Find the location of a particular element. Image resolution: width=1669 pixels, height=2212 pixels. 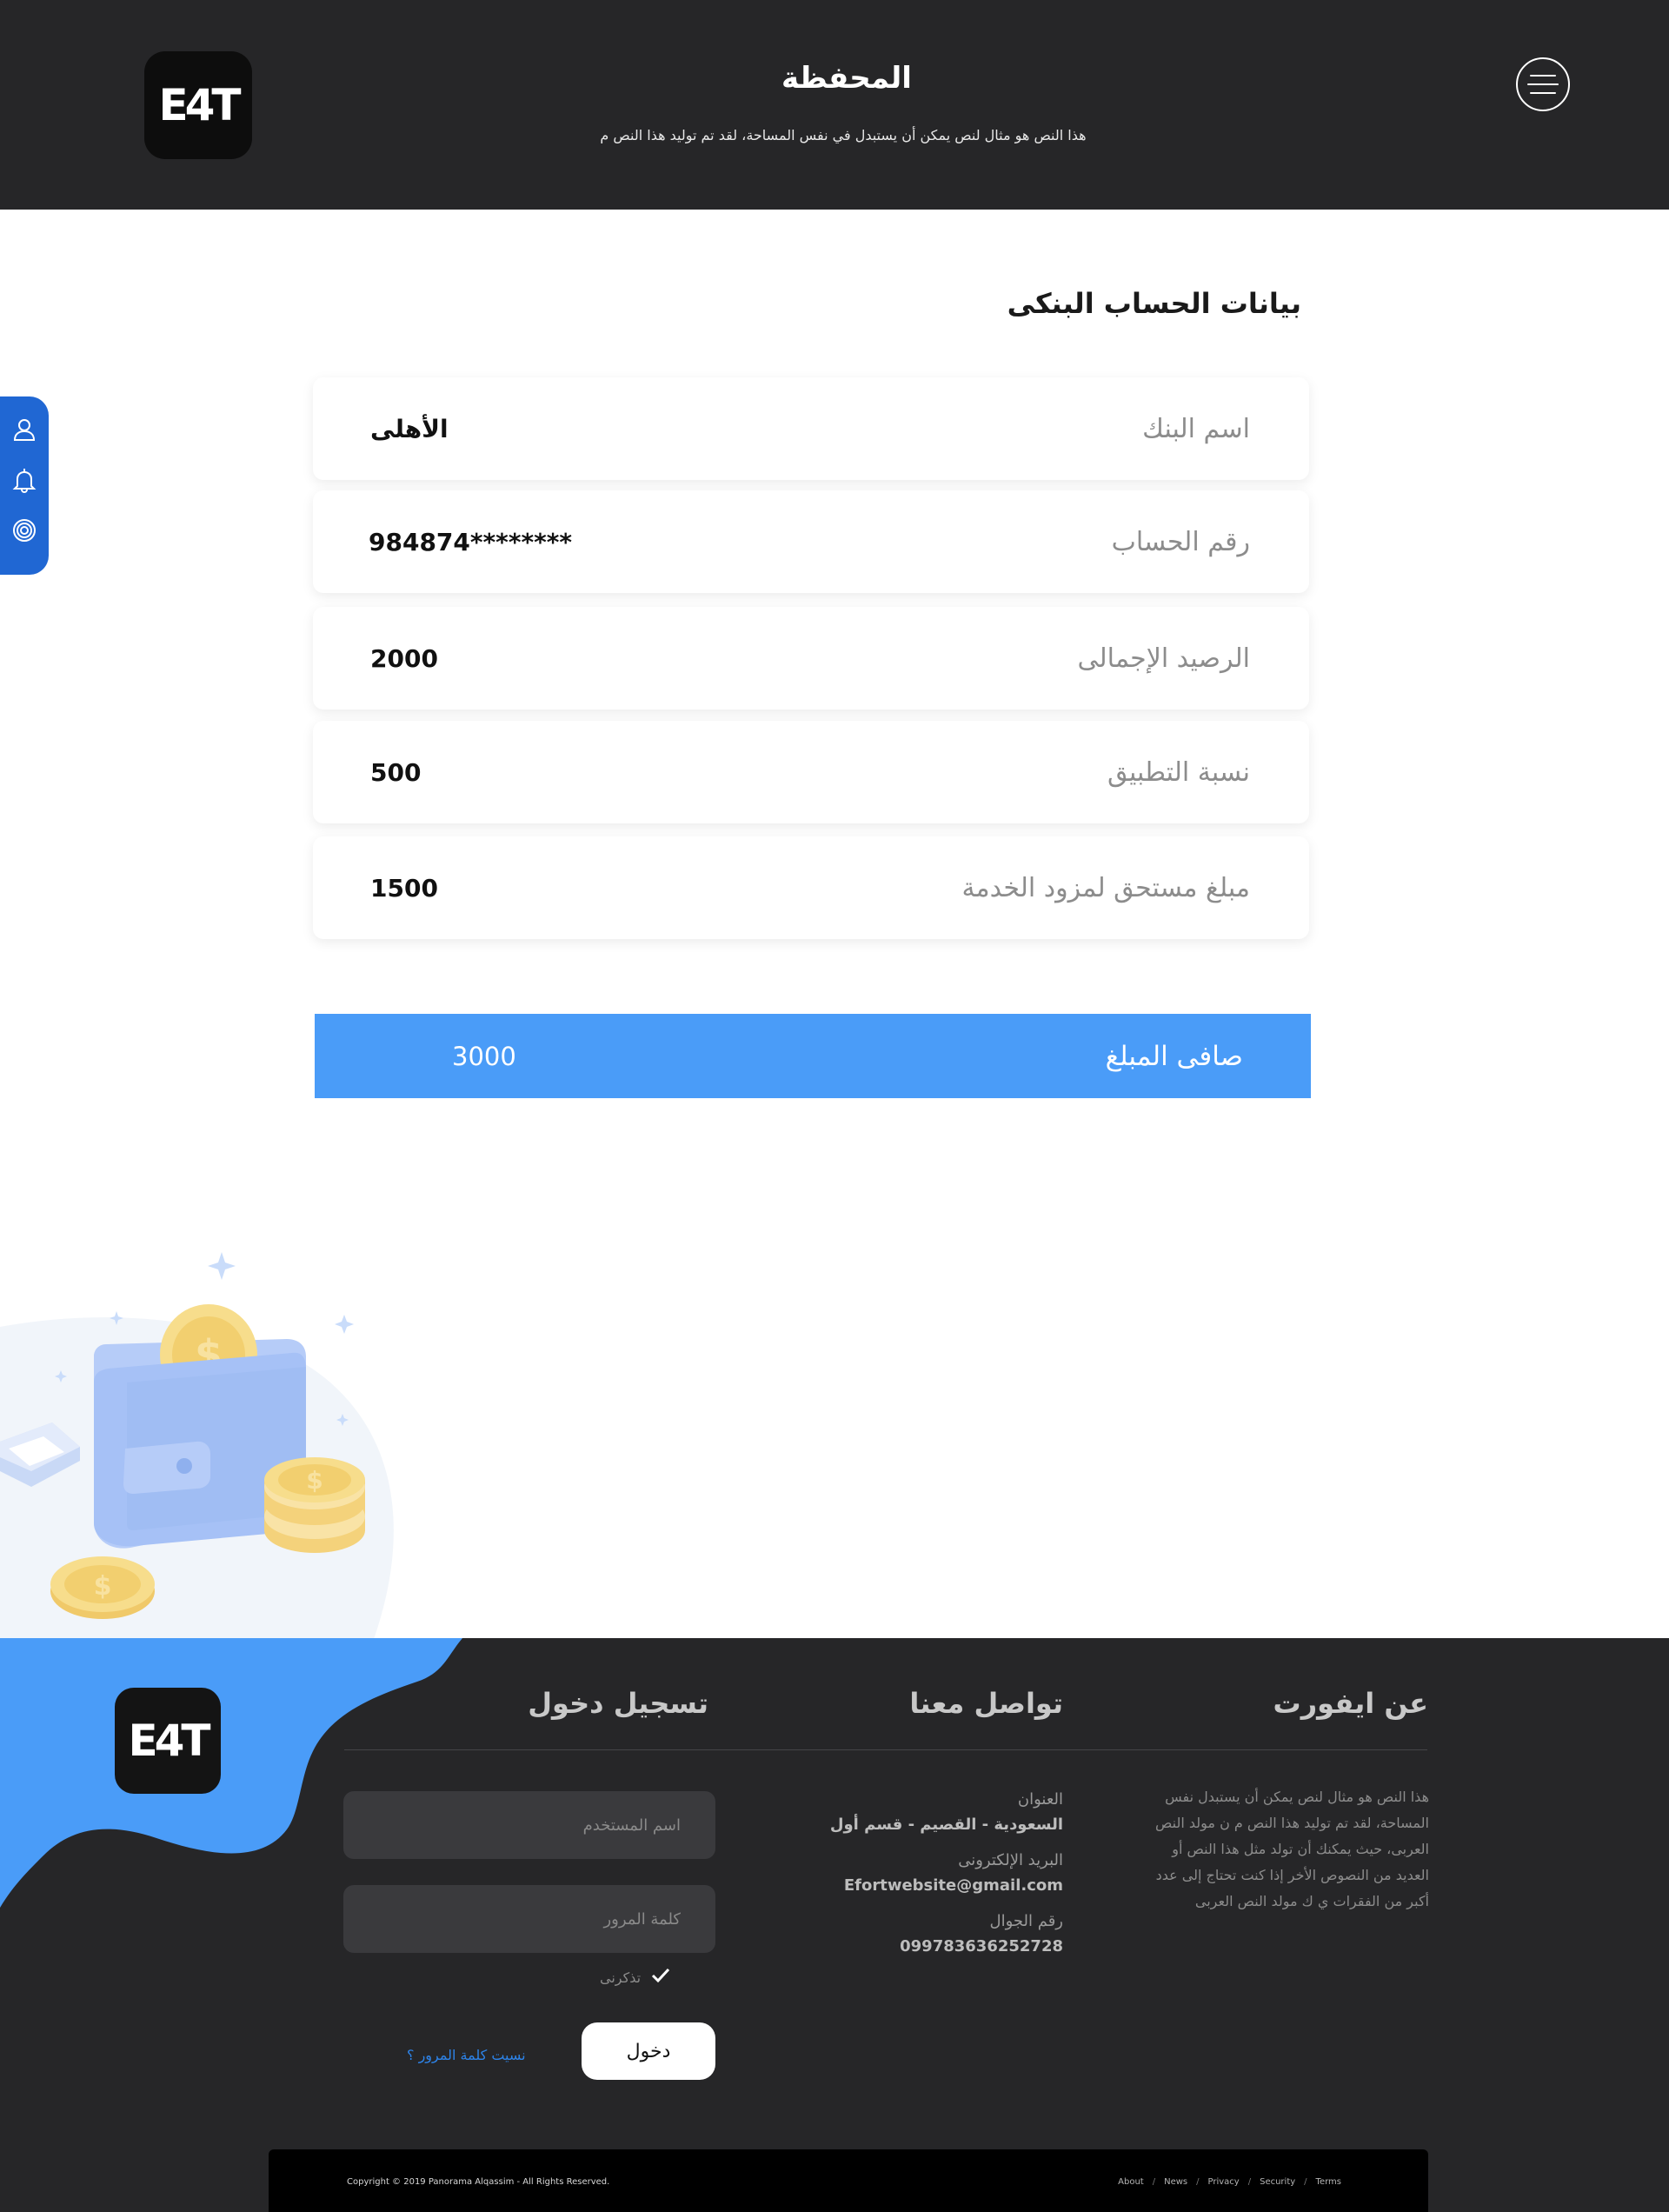

total-balance-field: الرصيد الإجمالى 2000 is located at coordinates (811, 658).